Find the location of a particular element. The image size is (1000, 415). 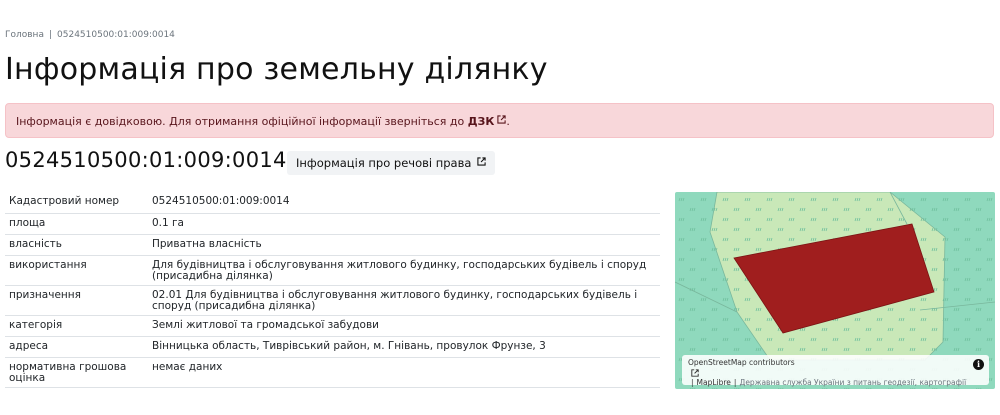

table-row: нормативна грошова оцінка немає даних is located at coordinates (332, 372).